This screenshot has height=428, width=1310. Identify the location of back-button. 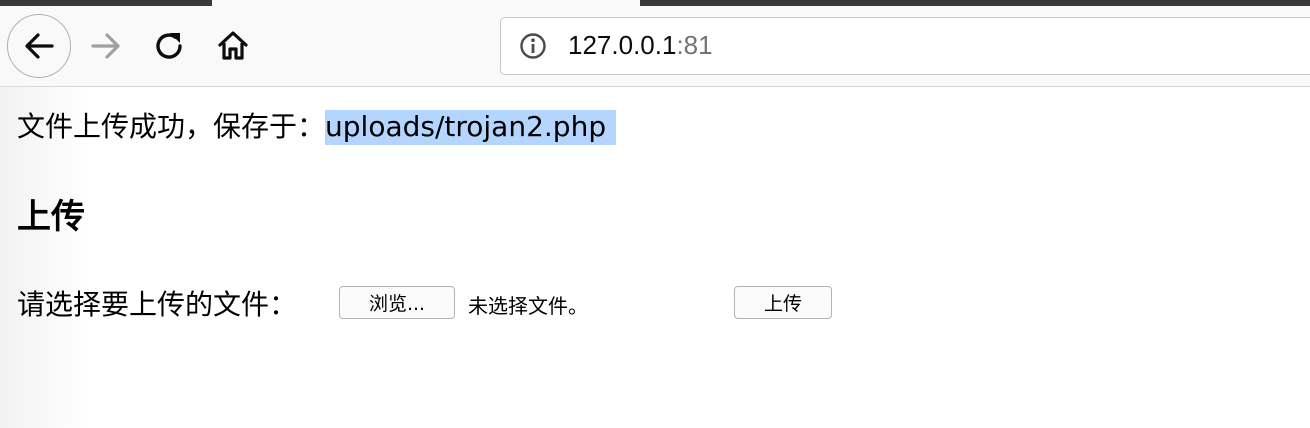
(39, 46).